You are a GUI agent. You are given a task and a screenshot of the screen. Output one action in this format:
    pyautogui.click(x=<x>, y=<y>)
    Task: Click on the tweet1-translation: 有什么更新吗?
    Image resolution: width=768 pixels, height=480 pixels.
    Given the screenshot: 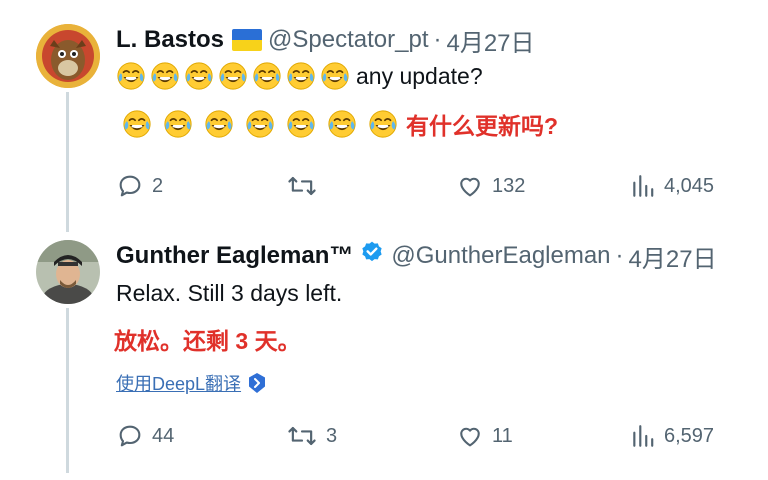 What is the action you would take?
    pyautogui.click(x=340, y=124)
    